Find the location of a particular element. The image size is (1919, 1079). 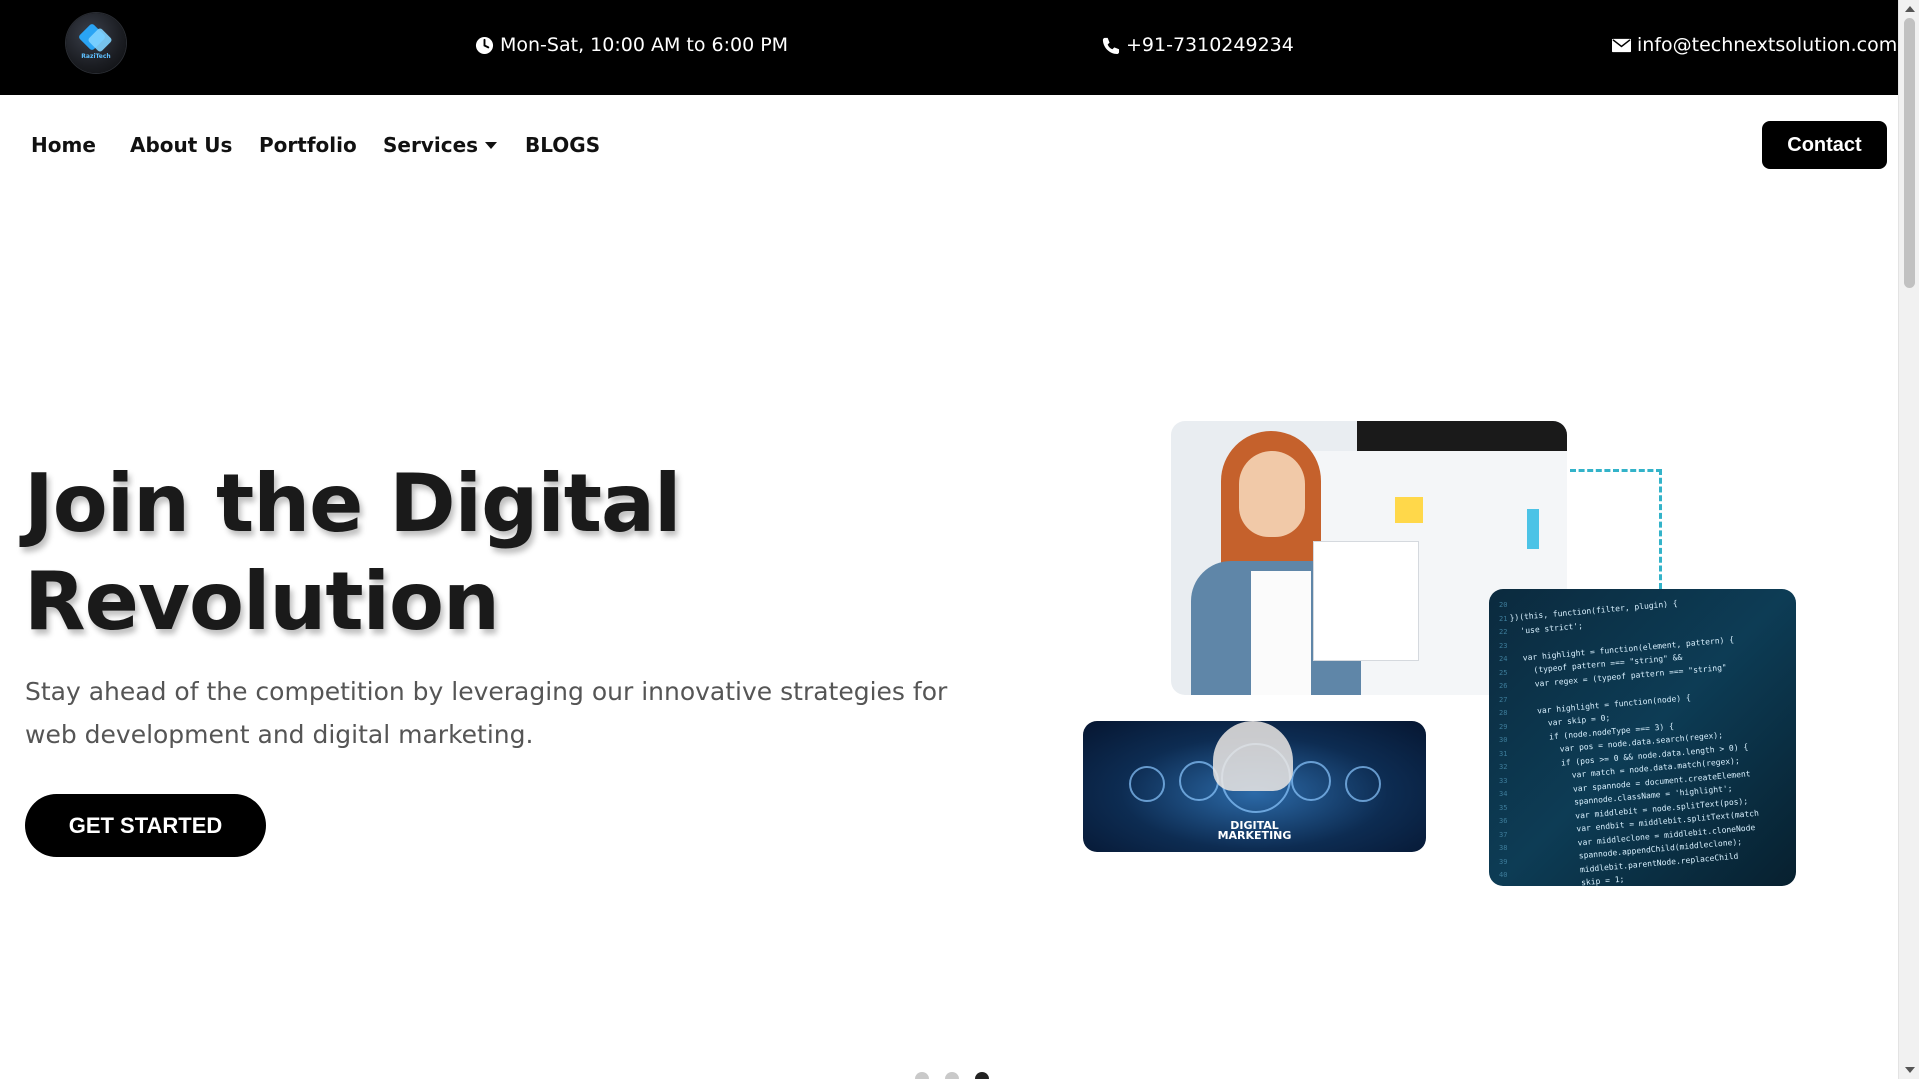

get-started-button: GET STARTED is located at coordinates (145, 825).